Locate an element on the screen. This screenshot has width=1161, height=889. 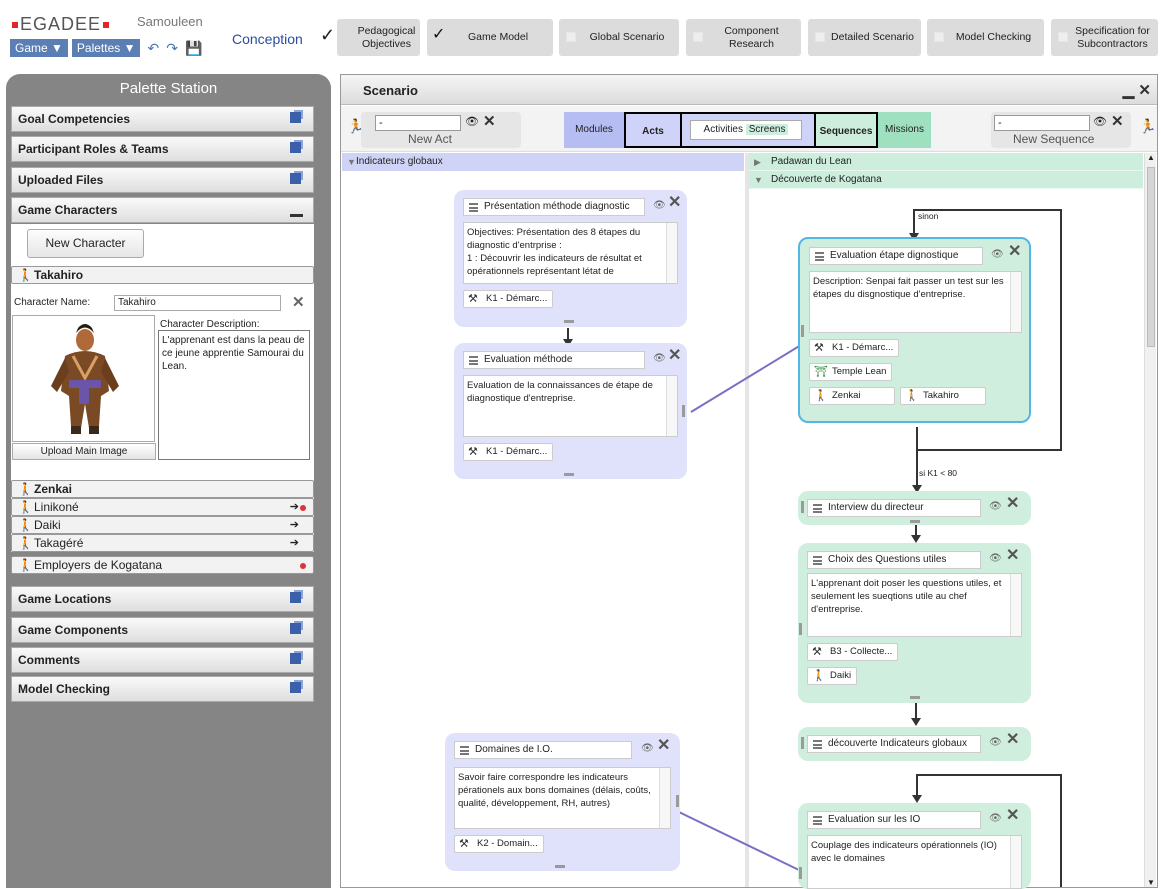
section-game-locations: Game Locations is located at coordinates (162, 599).